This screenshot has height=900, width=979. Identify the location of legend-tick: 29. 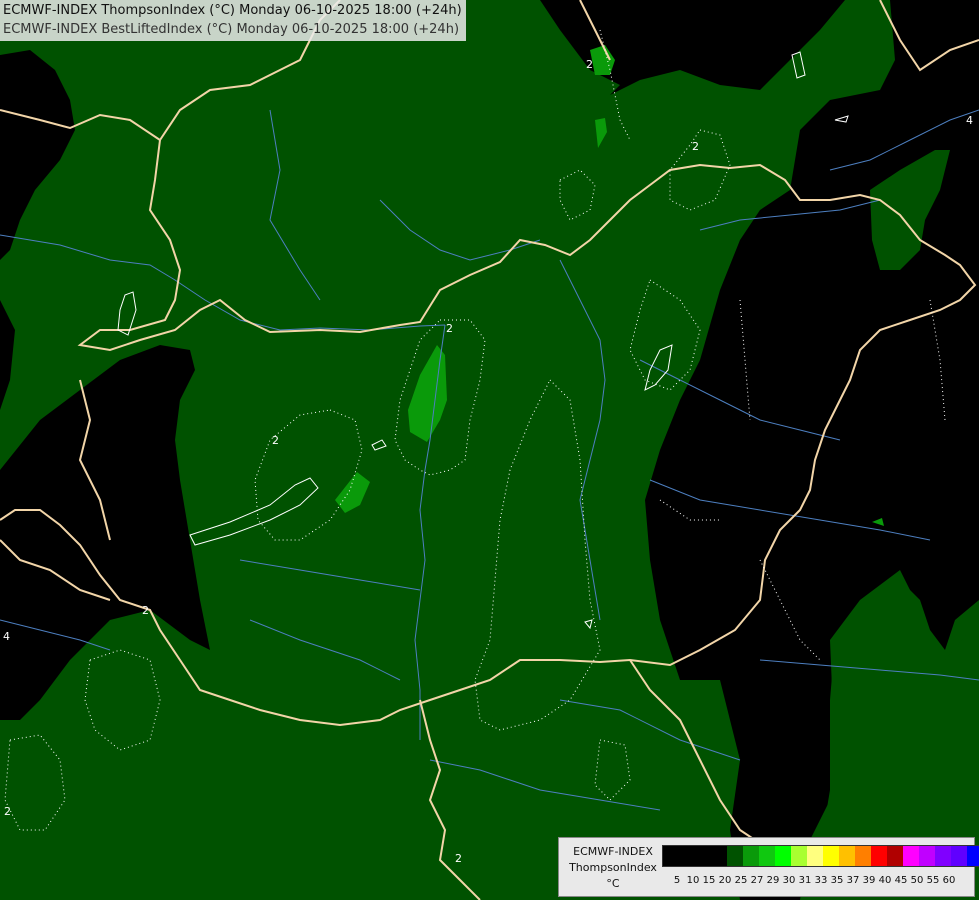
(773, 880).